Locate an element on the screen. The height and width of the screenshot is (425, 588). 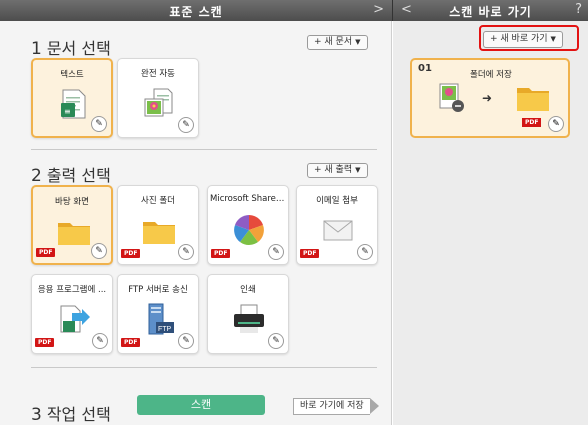
output-card-sharepoint: Microsoft SharePo... PDF ✎ is located at coordinates (248, 225).